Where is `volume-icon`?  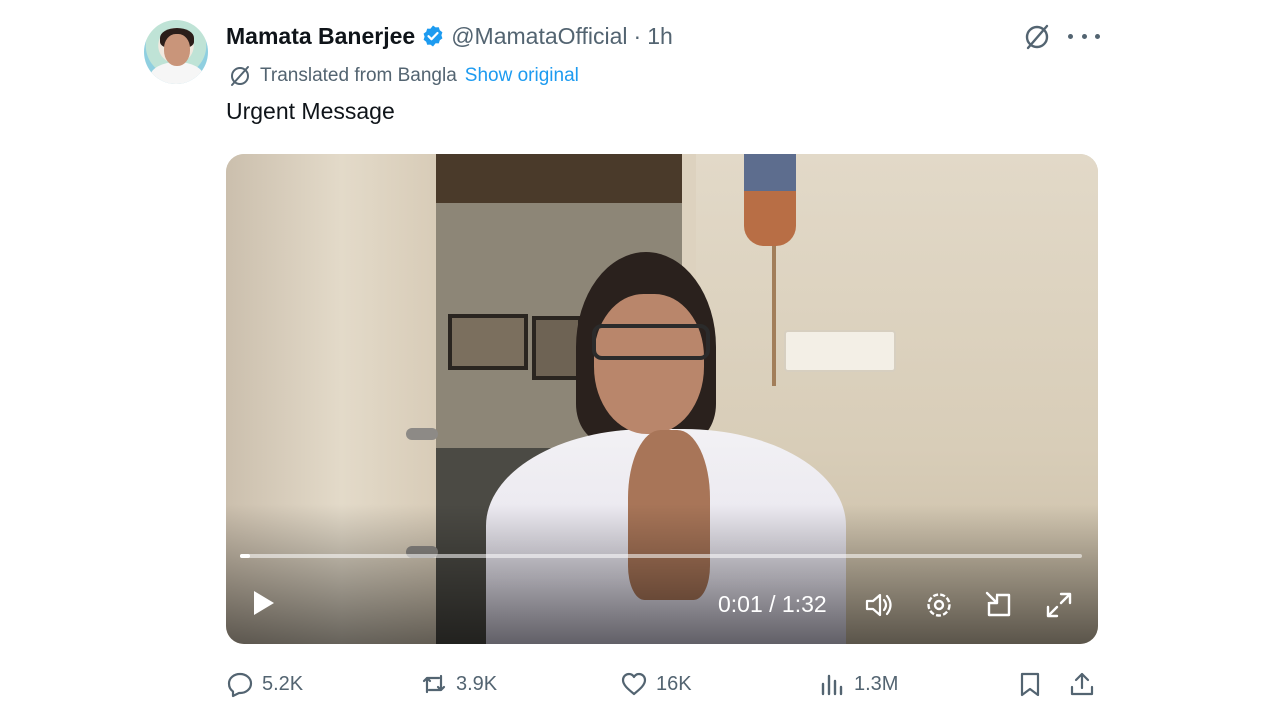
volume-icon is located at coordinates (879, 605).